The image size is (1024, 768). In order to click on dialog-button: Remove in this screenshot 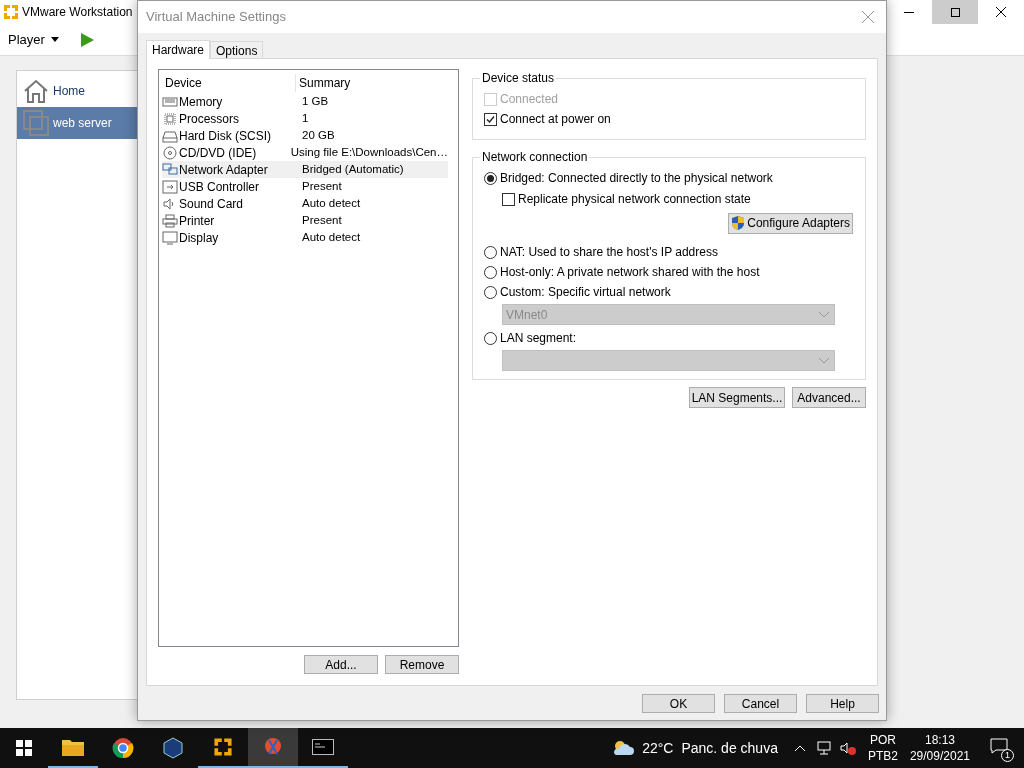, I will do `click(422, 664)`.